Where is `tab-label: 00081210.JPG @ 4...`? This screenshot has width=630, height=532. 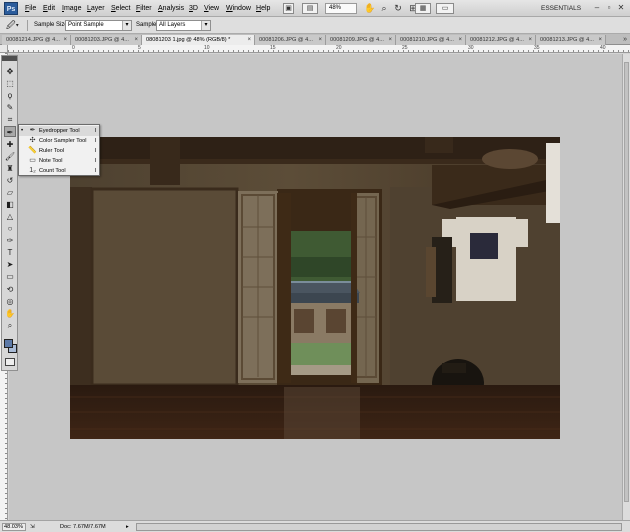
tab-label: 00081210.JPG @ 4... is located at coordinates (427, 40).